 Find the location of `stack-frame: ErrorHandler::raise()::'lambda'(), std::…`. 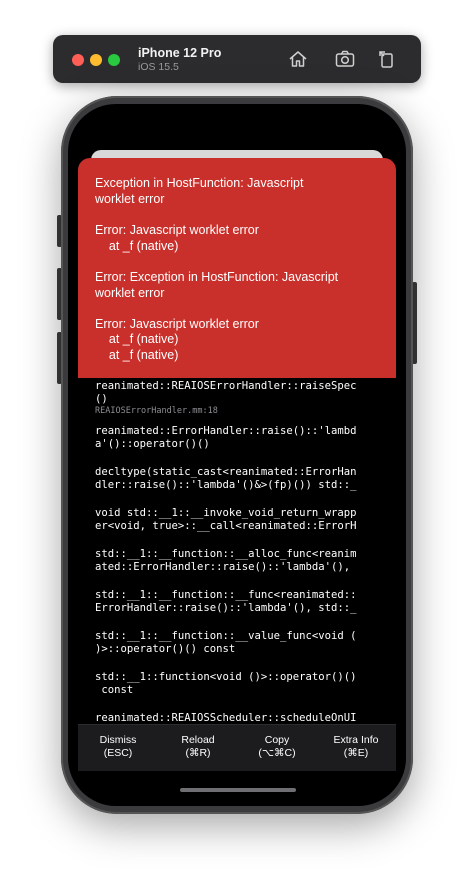

stack-frame: ErrorHandler::raise()::'lambda'(), std::… is located at coordinates (226, 608).